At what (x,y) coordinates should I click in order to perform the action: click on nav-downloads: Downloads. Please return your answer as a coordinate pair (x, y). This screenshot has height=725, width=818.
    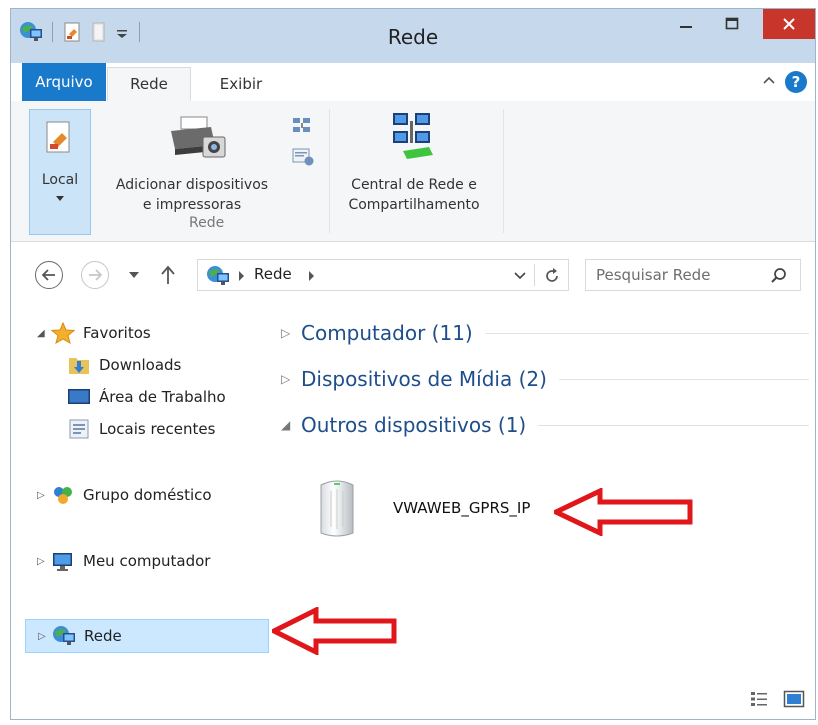
    Looking at the image, I should click on (124, 365).